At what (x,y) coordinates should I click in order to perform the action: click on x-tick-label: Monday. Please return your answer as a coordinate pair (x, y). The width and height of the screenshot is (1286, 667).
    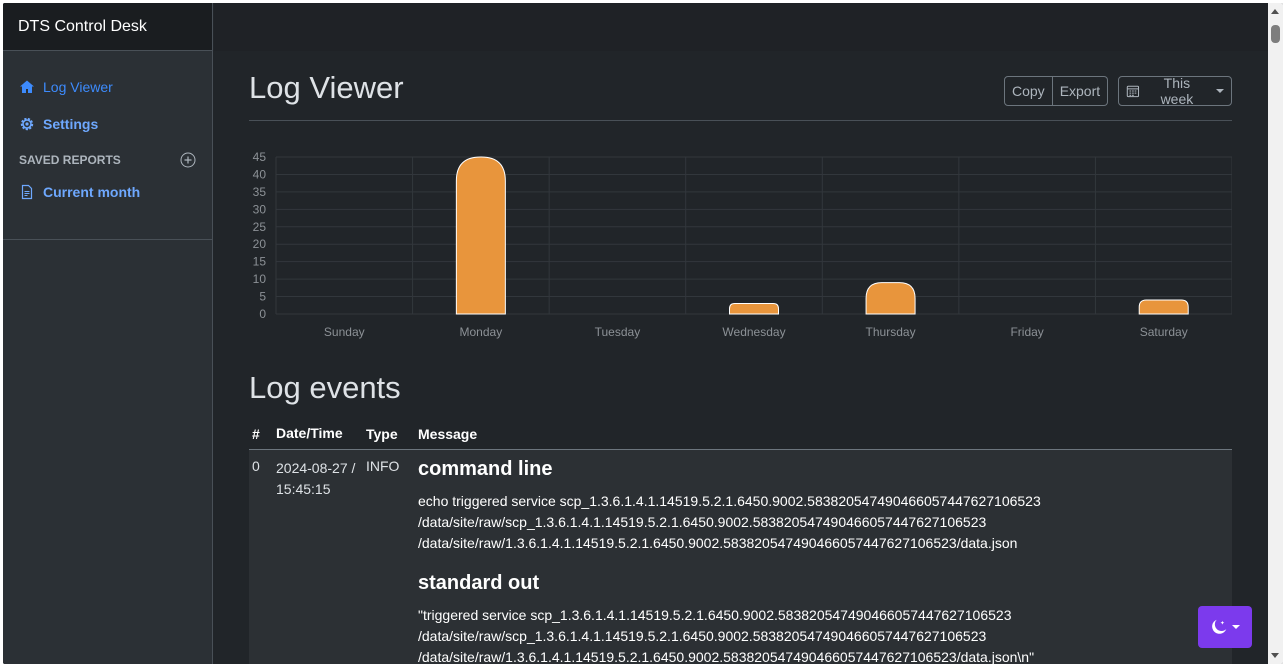
    Looking at the image, I should click on (481, 332).